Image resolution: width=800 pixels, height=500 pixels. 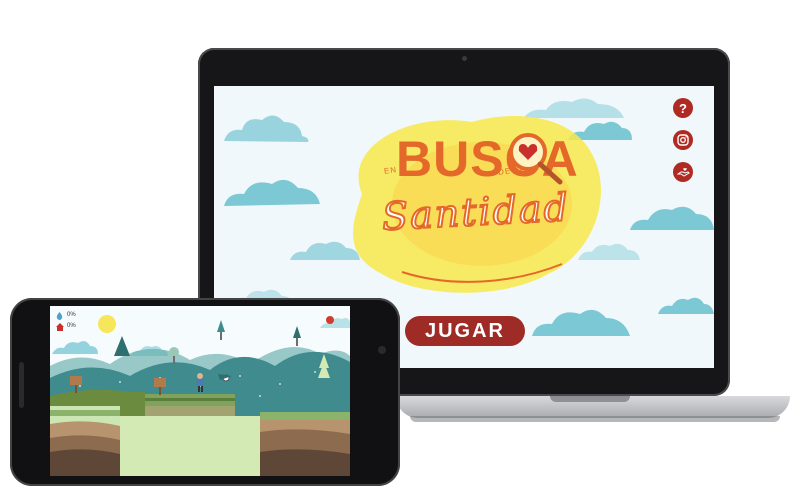 What do you see at coordinates (464, 58) in the screenshot?
I see `laptop-camera` at bounding box center [464, 58].